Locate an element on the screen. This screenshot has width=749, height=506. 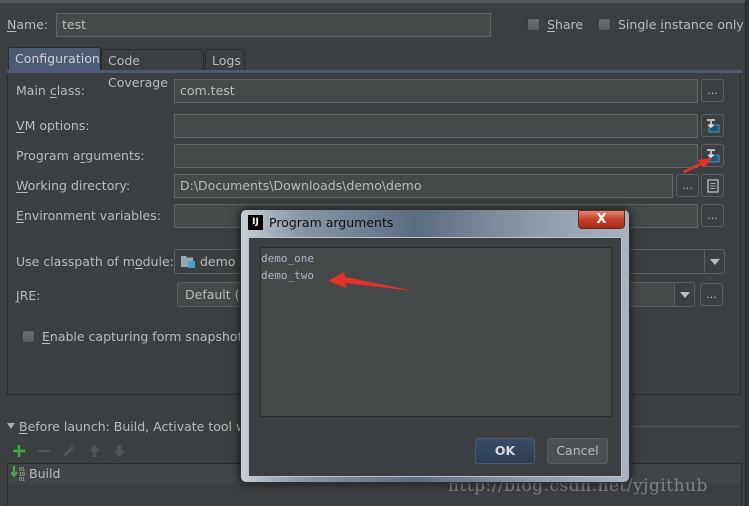
program-arguments-label: Program arguments: is located at coordinates (80, 155).